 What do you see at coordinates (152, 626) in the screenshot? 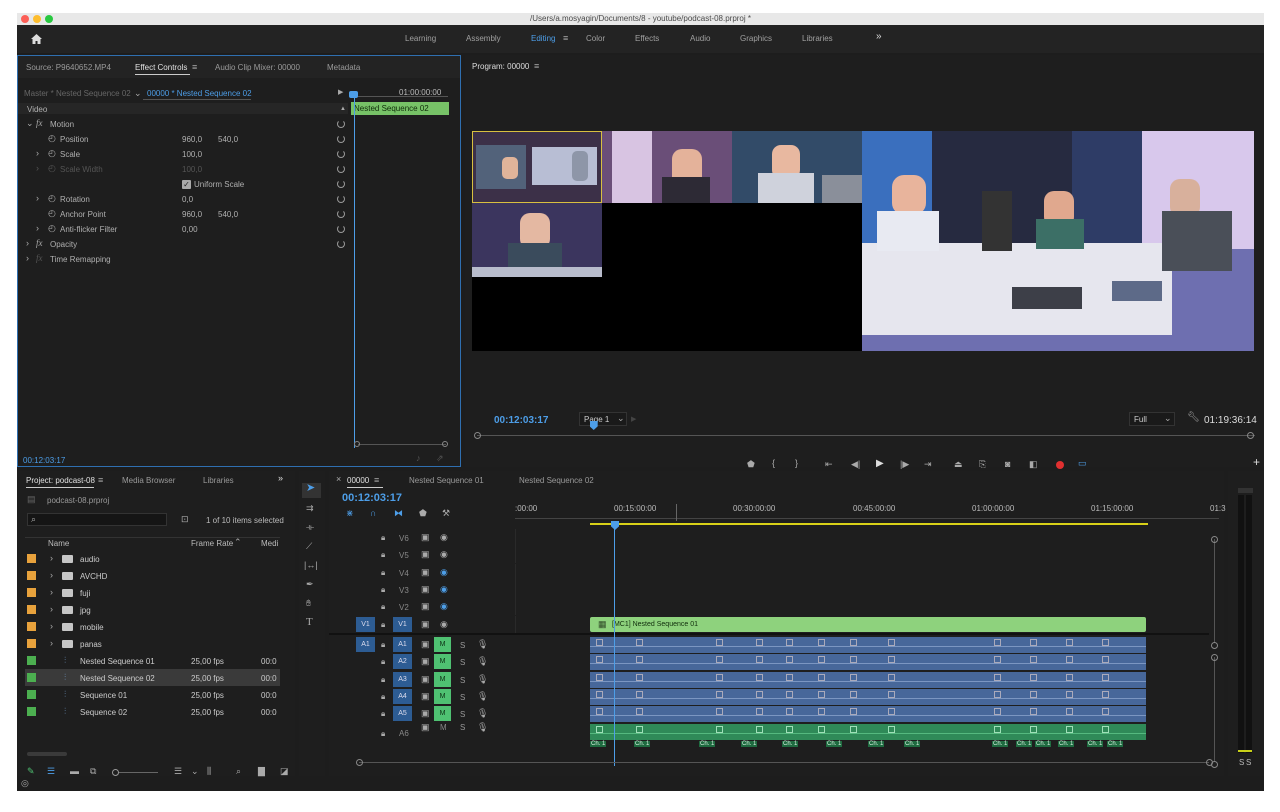
I see `project-item-row: › mobile` at bounding box center [152, 626].